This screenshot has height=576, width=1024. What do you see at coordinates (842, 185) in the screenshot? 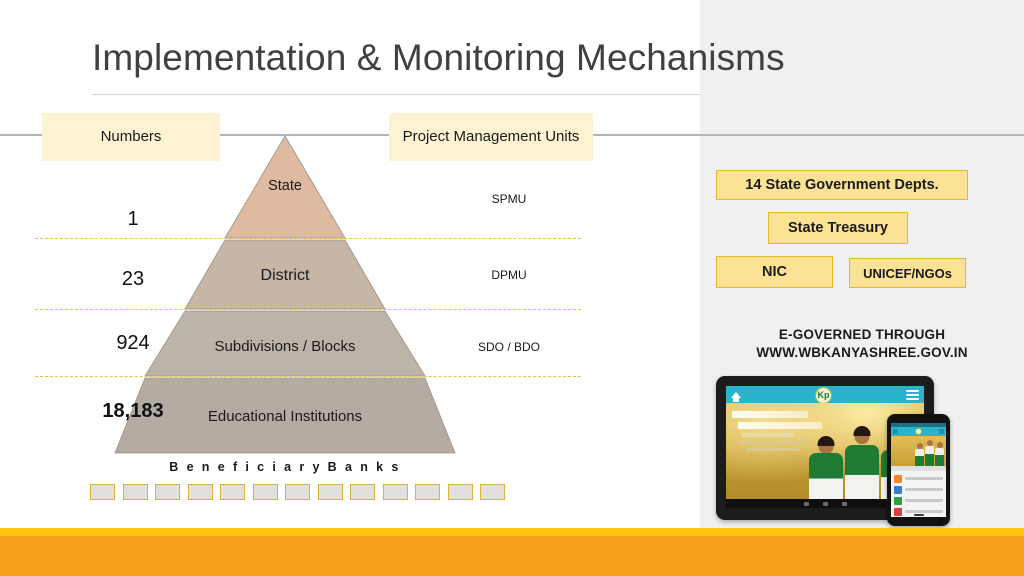
I see `partner-box-state-government-depts: 14 State Government Depts.` at bounding box center [842, 185].